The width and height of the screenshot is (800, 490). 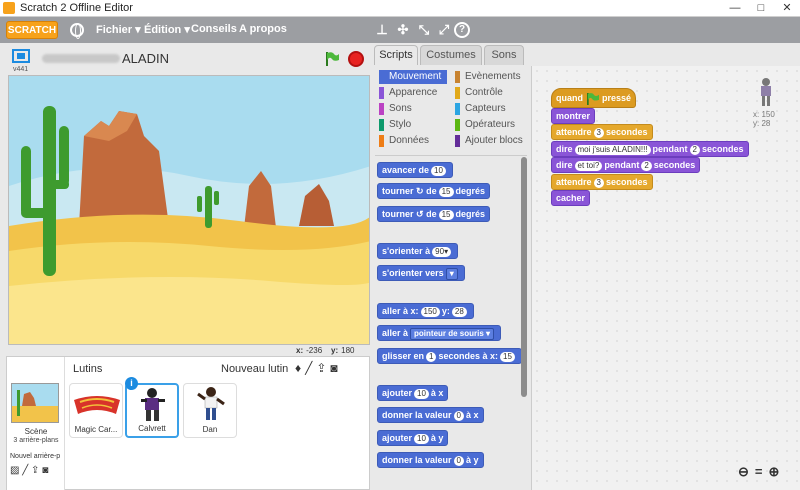 What do you see at coordinates (36, 431) in the screenshot?
I see `scene-label: Scène` at bounding box center [36, 431].